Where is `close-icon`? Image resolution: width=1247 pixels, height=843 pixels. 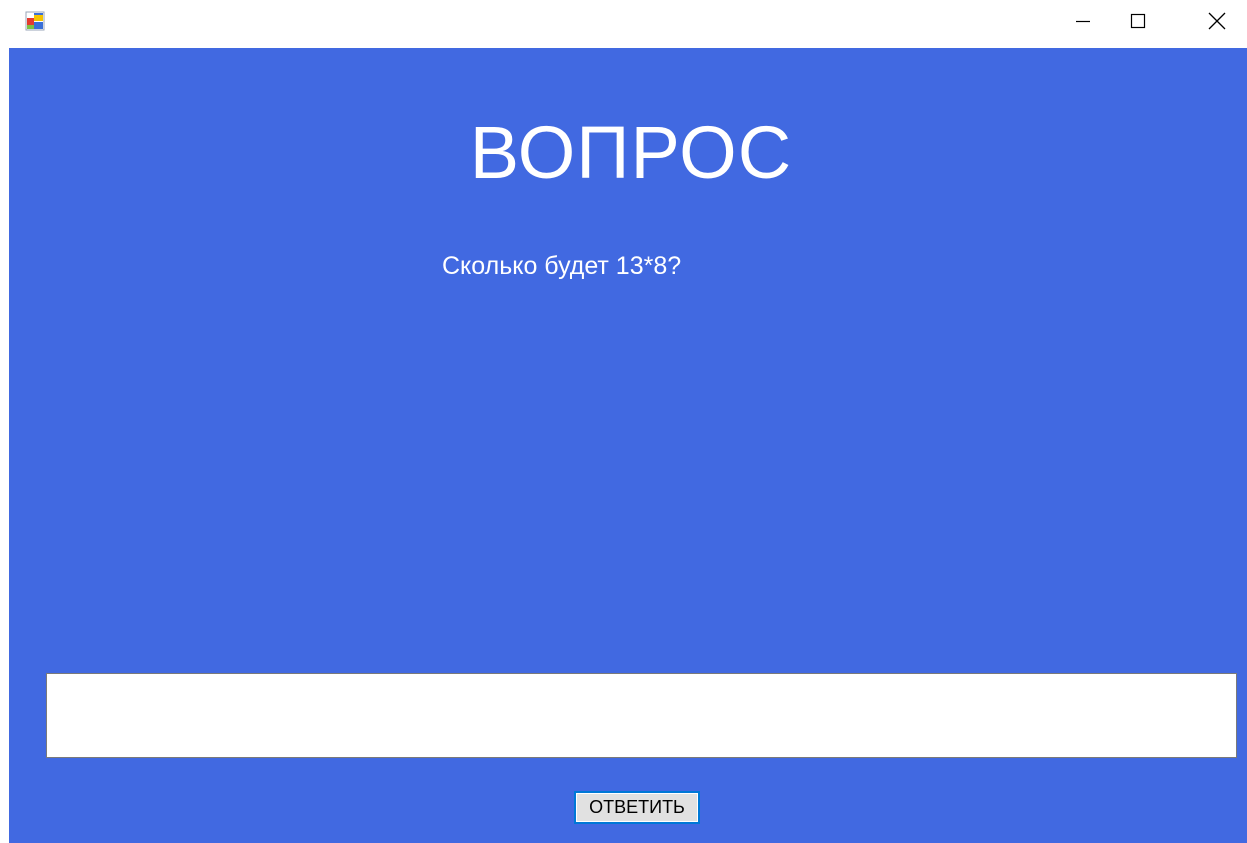
close-icon is located at coordinates (1217, 21).